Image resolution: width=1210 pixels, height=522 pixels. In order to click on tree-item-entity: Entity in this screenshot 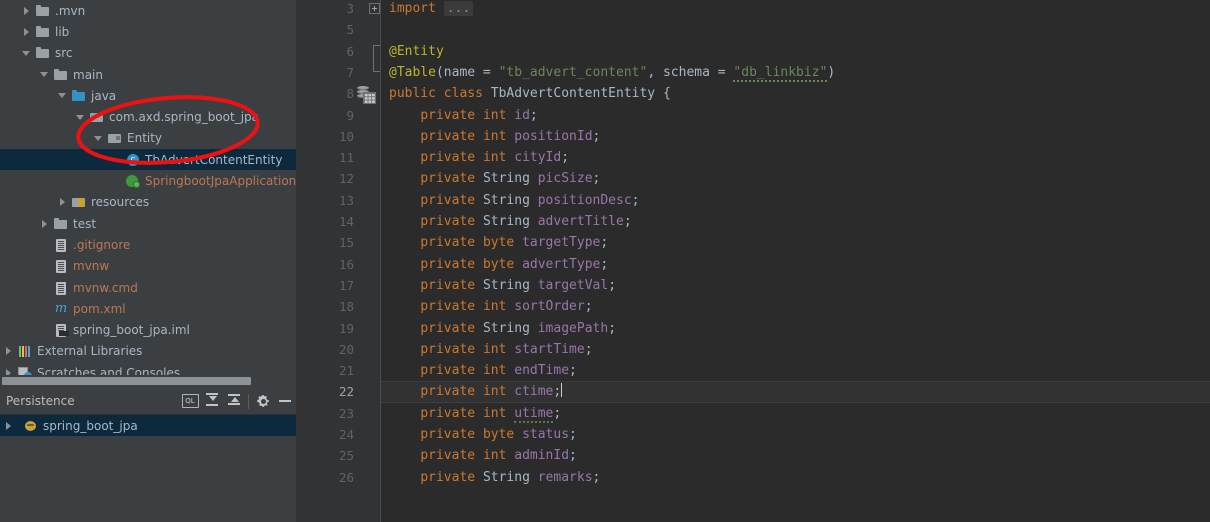, I will do `click(148, 138)`.